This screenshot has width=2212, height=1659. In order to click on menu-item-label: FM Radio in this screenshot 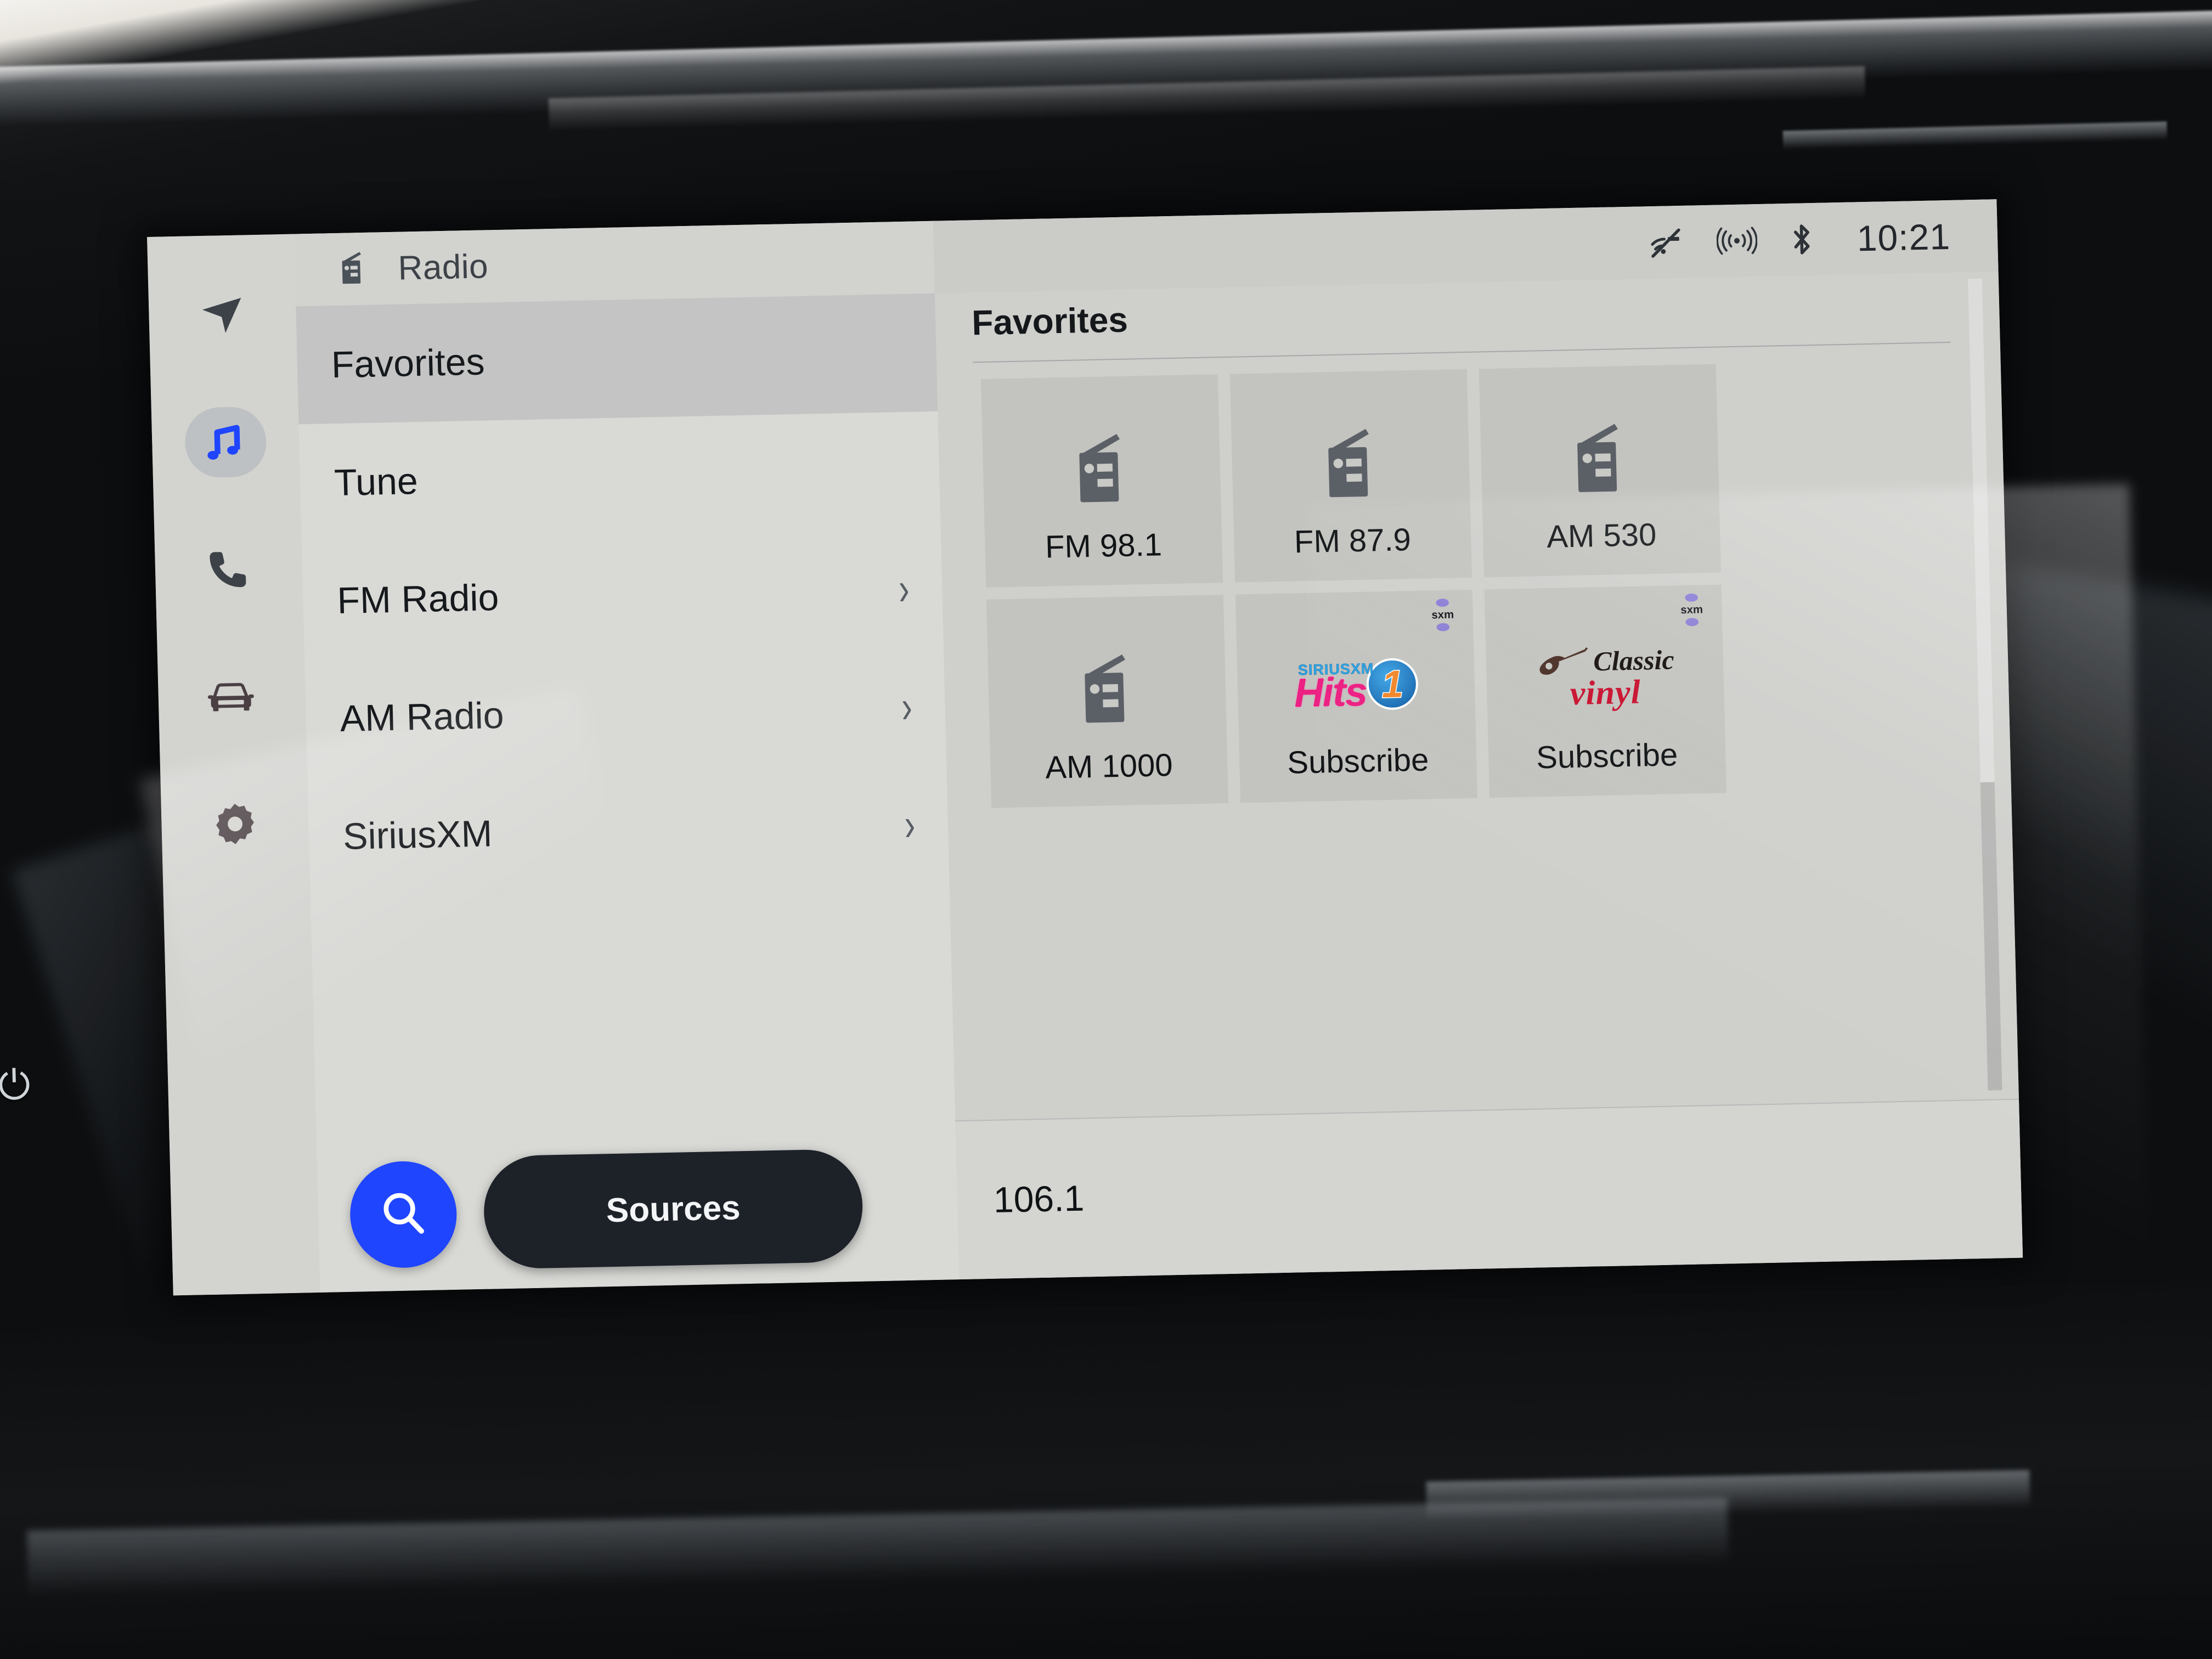, I will do `click(418, 599)`.